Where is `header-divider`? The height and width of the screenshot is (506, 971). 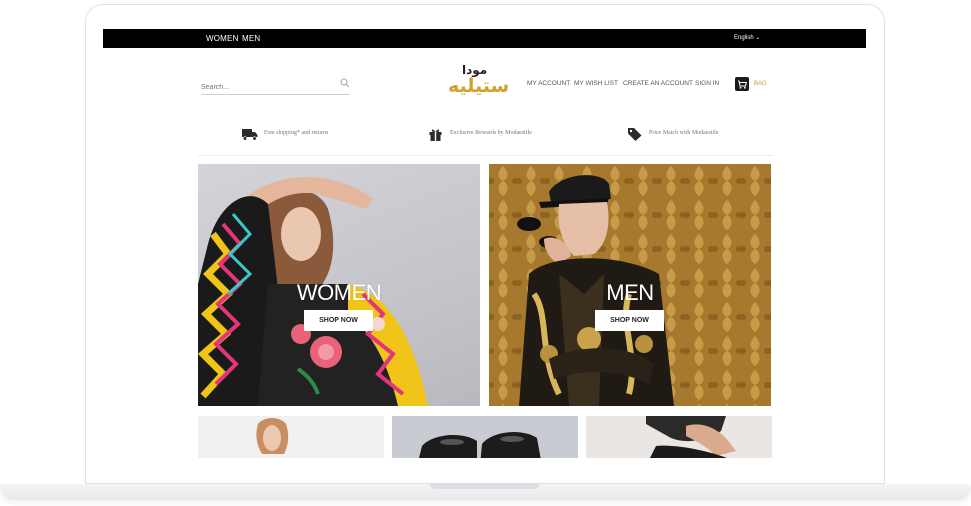
header-divider is located at coordinates (485, 155).